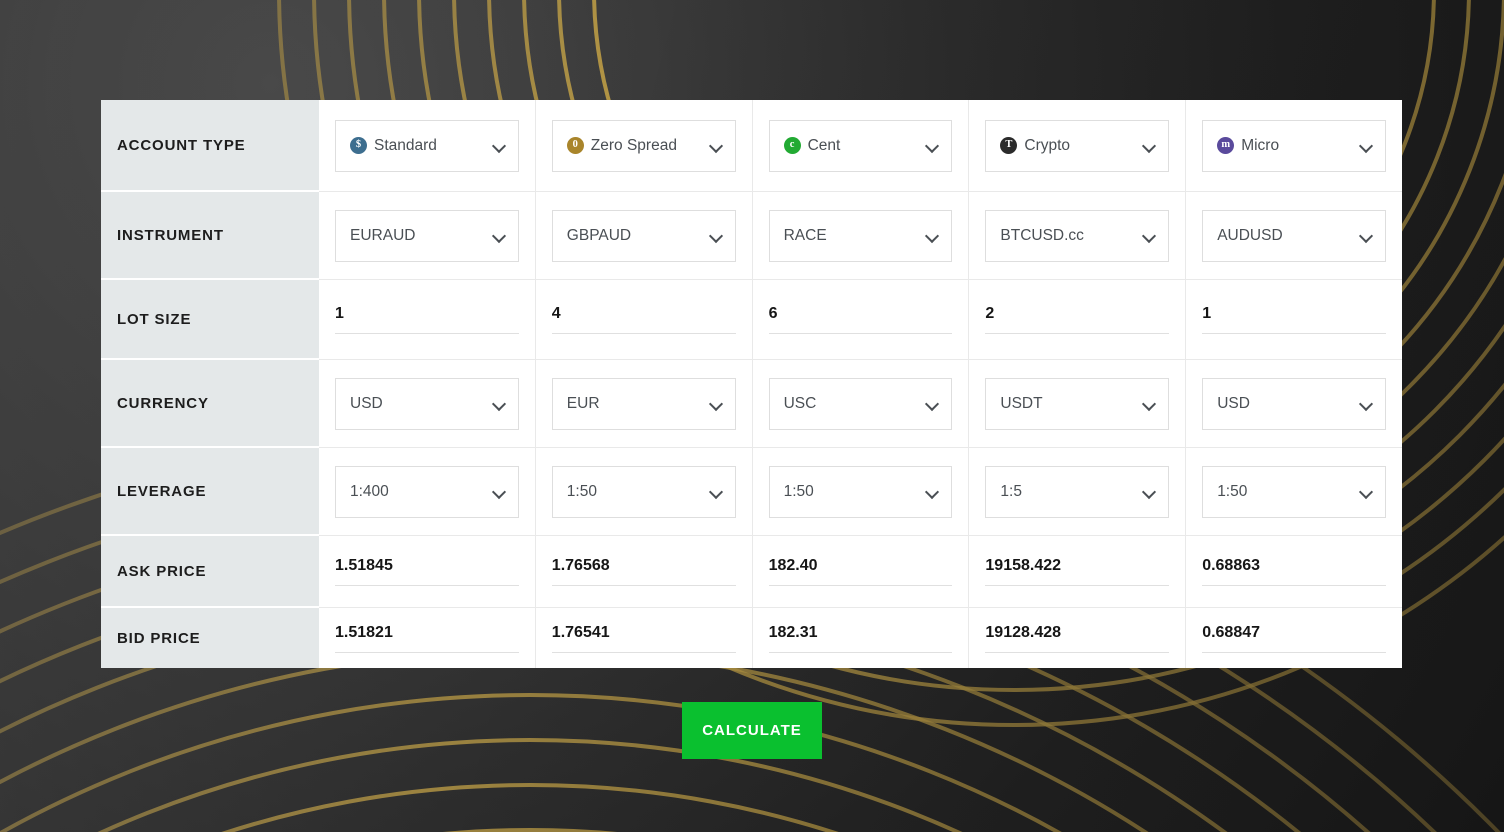 The width and height of the screenshot is (1504, 832). I want to click on account-column-2: 0 Zero Spread GBPAUD EUR, so click(644, 384).